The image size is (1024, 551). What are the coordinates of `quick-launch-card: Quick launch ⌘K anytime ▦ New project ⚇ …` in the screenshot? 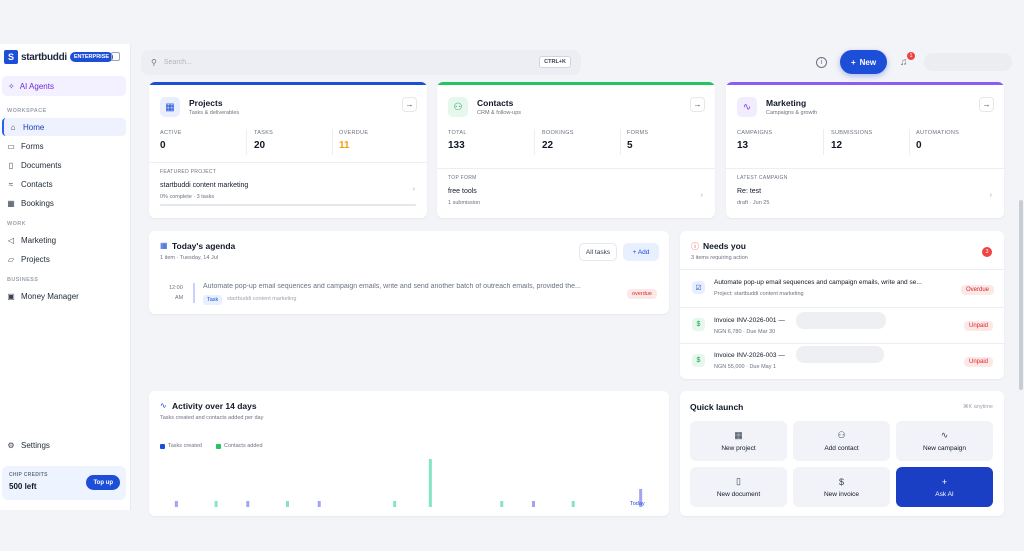 It's located at (842, 453).